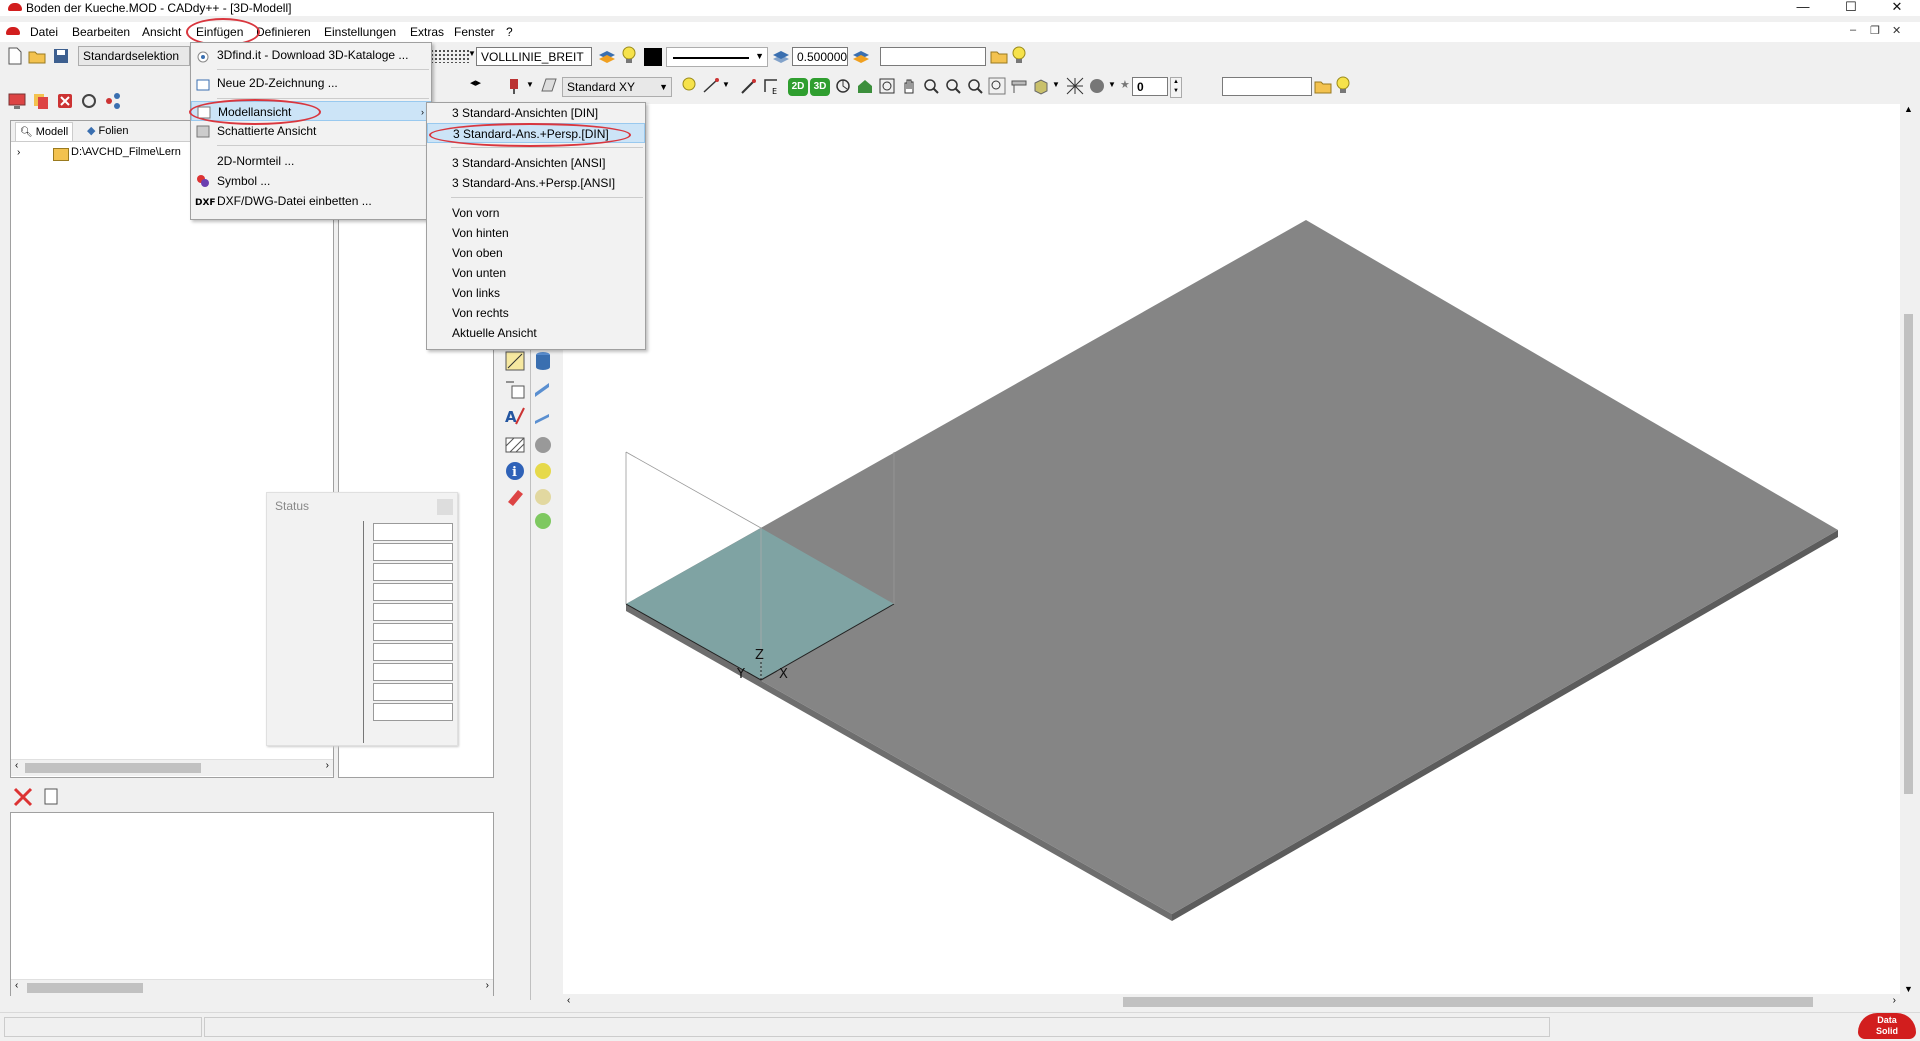  I want to click on hatch-icon, so click(516, 445).